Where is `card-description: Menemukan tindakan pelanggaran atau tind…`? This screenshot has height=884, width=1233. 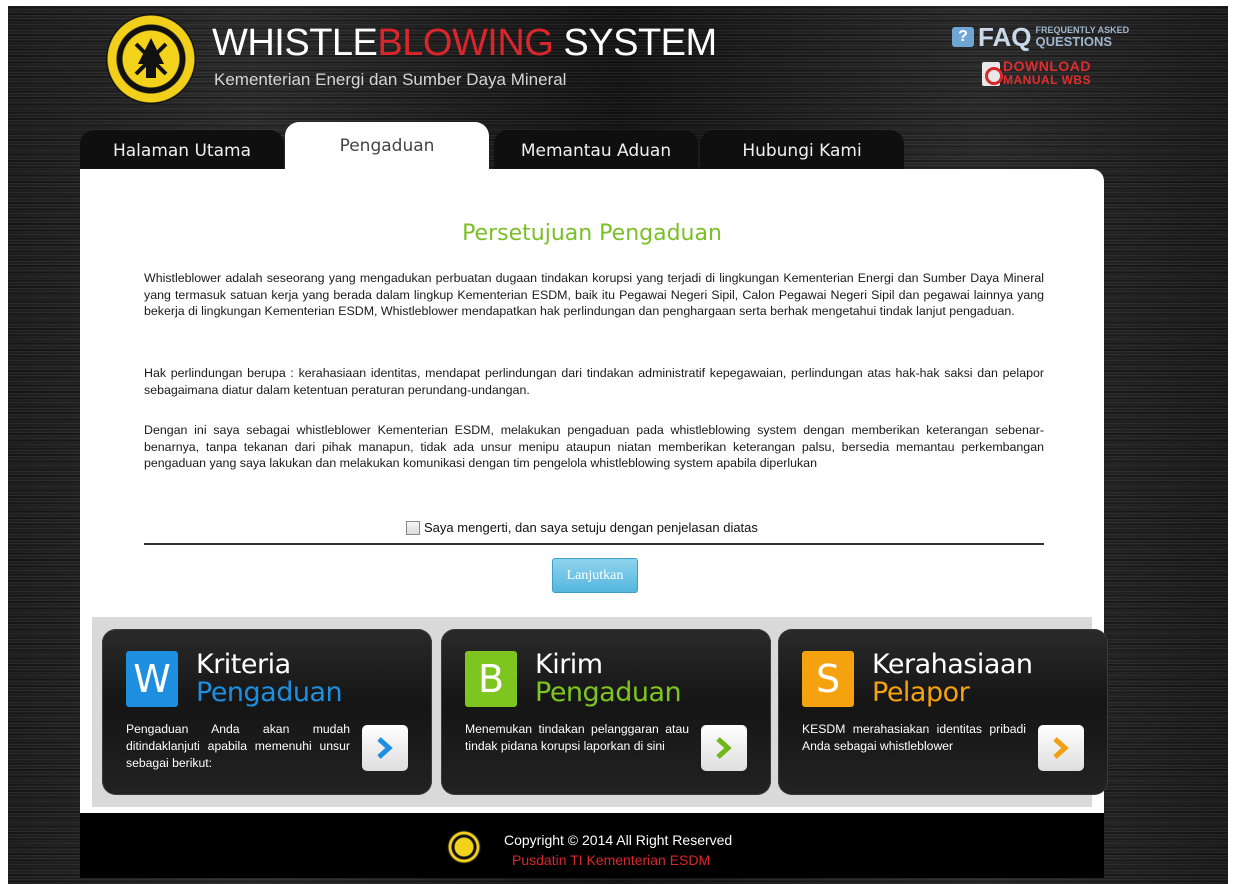 card-description: Menemukan tindakan pelanggaran atau tind… is located at coordinates (577, 737).